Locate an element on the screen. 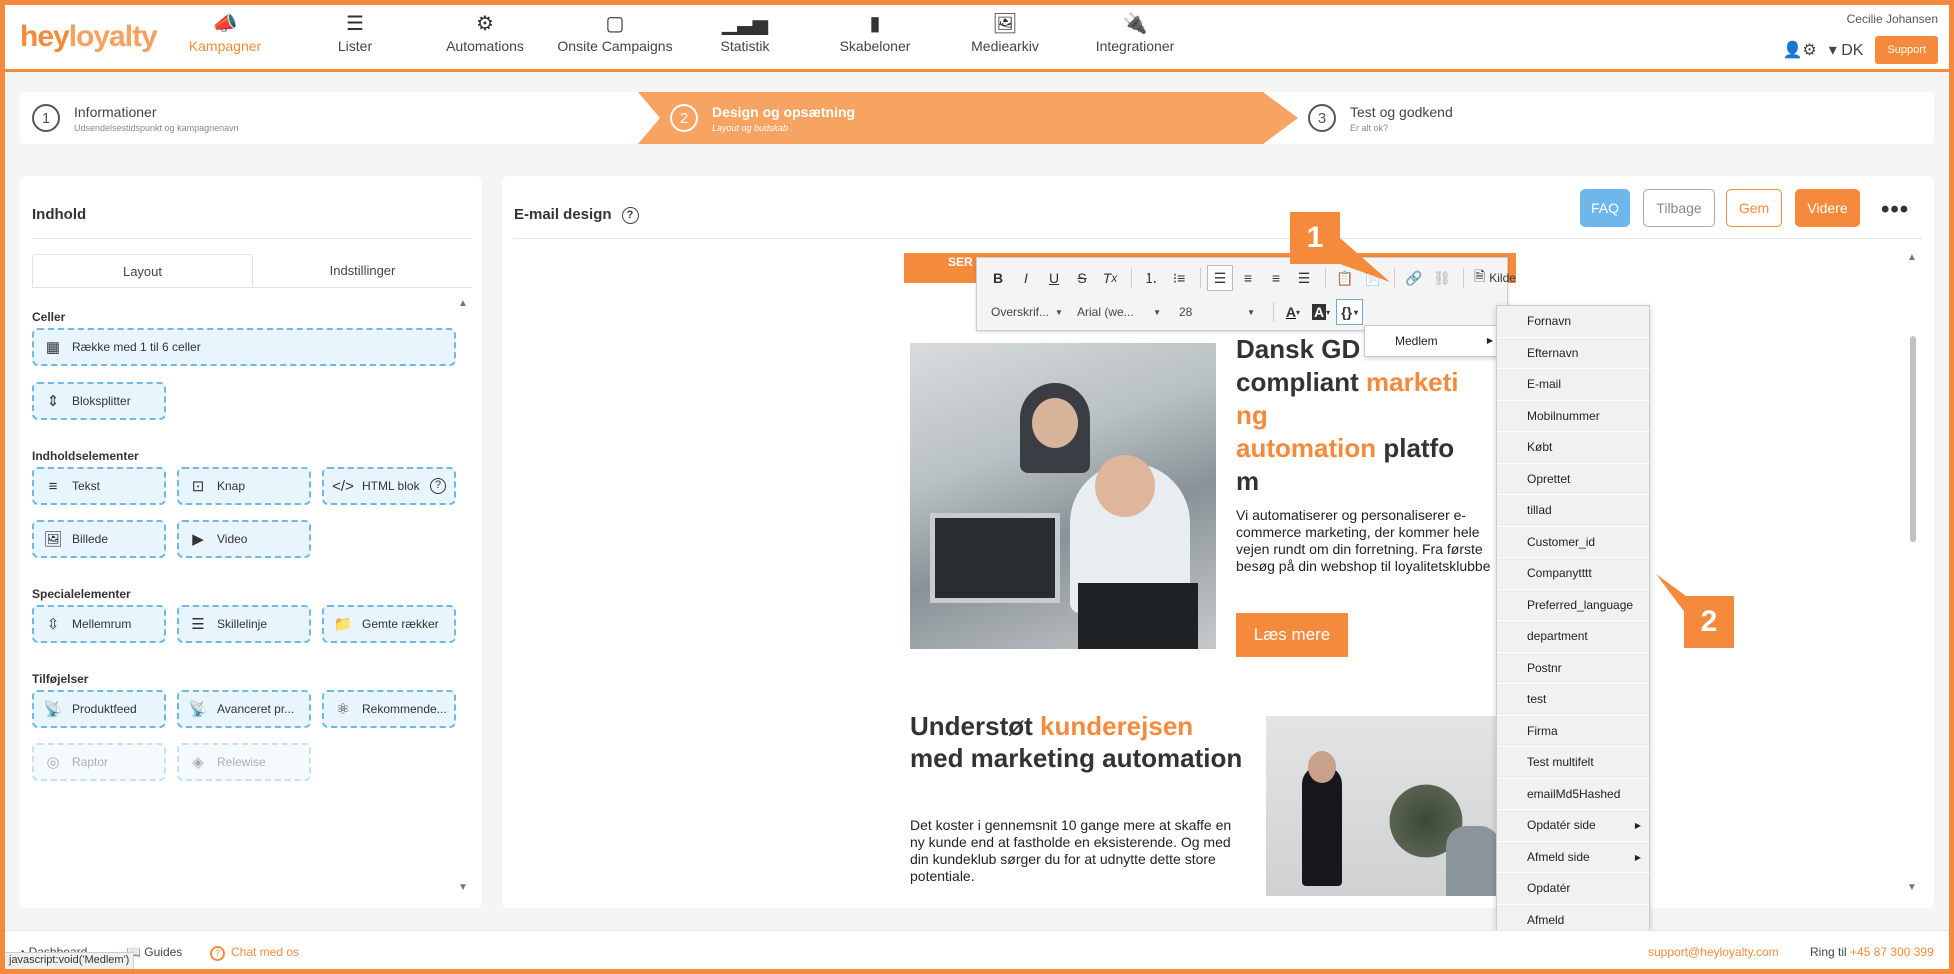 This screenshot has width=1954, height=974. next-button: Videre is located at coordinates (1827, 208).